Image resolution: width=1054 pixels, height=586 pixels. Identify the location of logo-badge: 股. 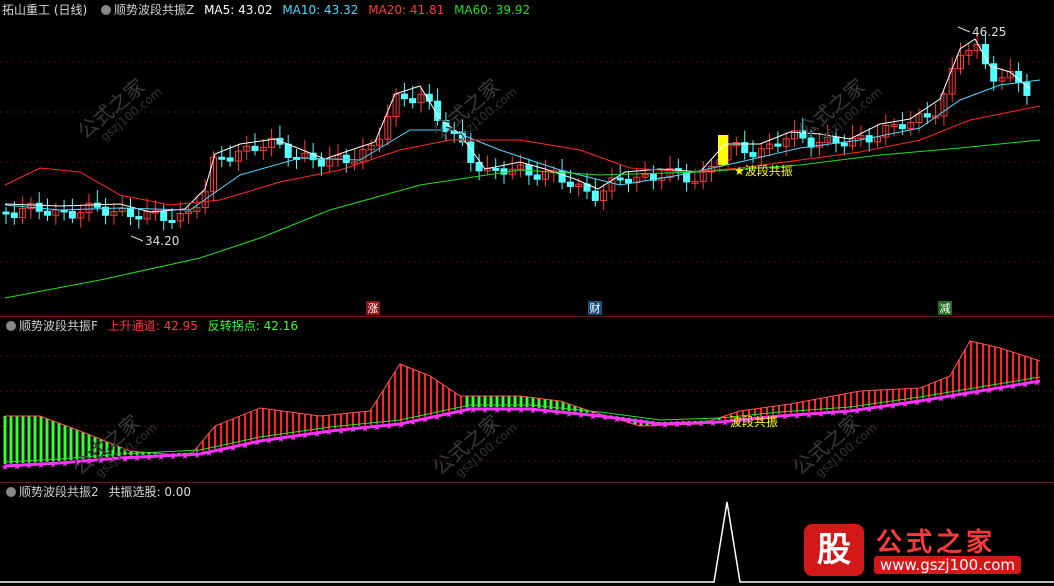
(834, 550).